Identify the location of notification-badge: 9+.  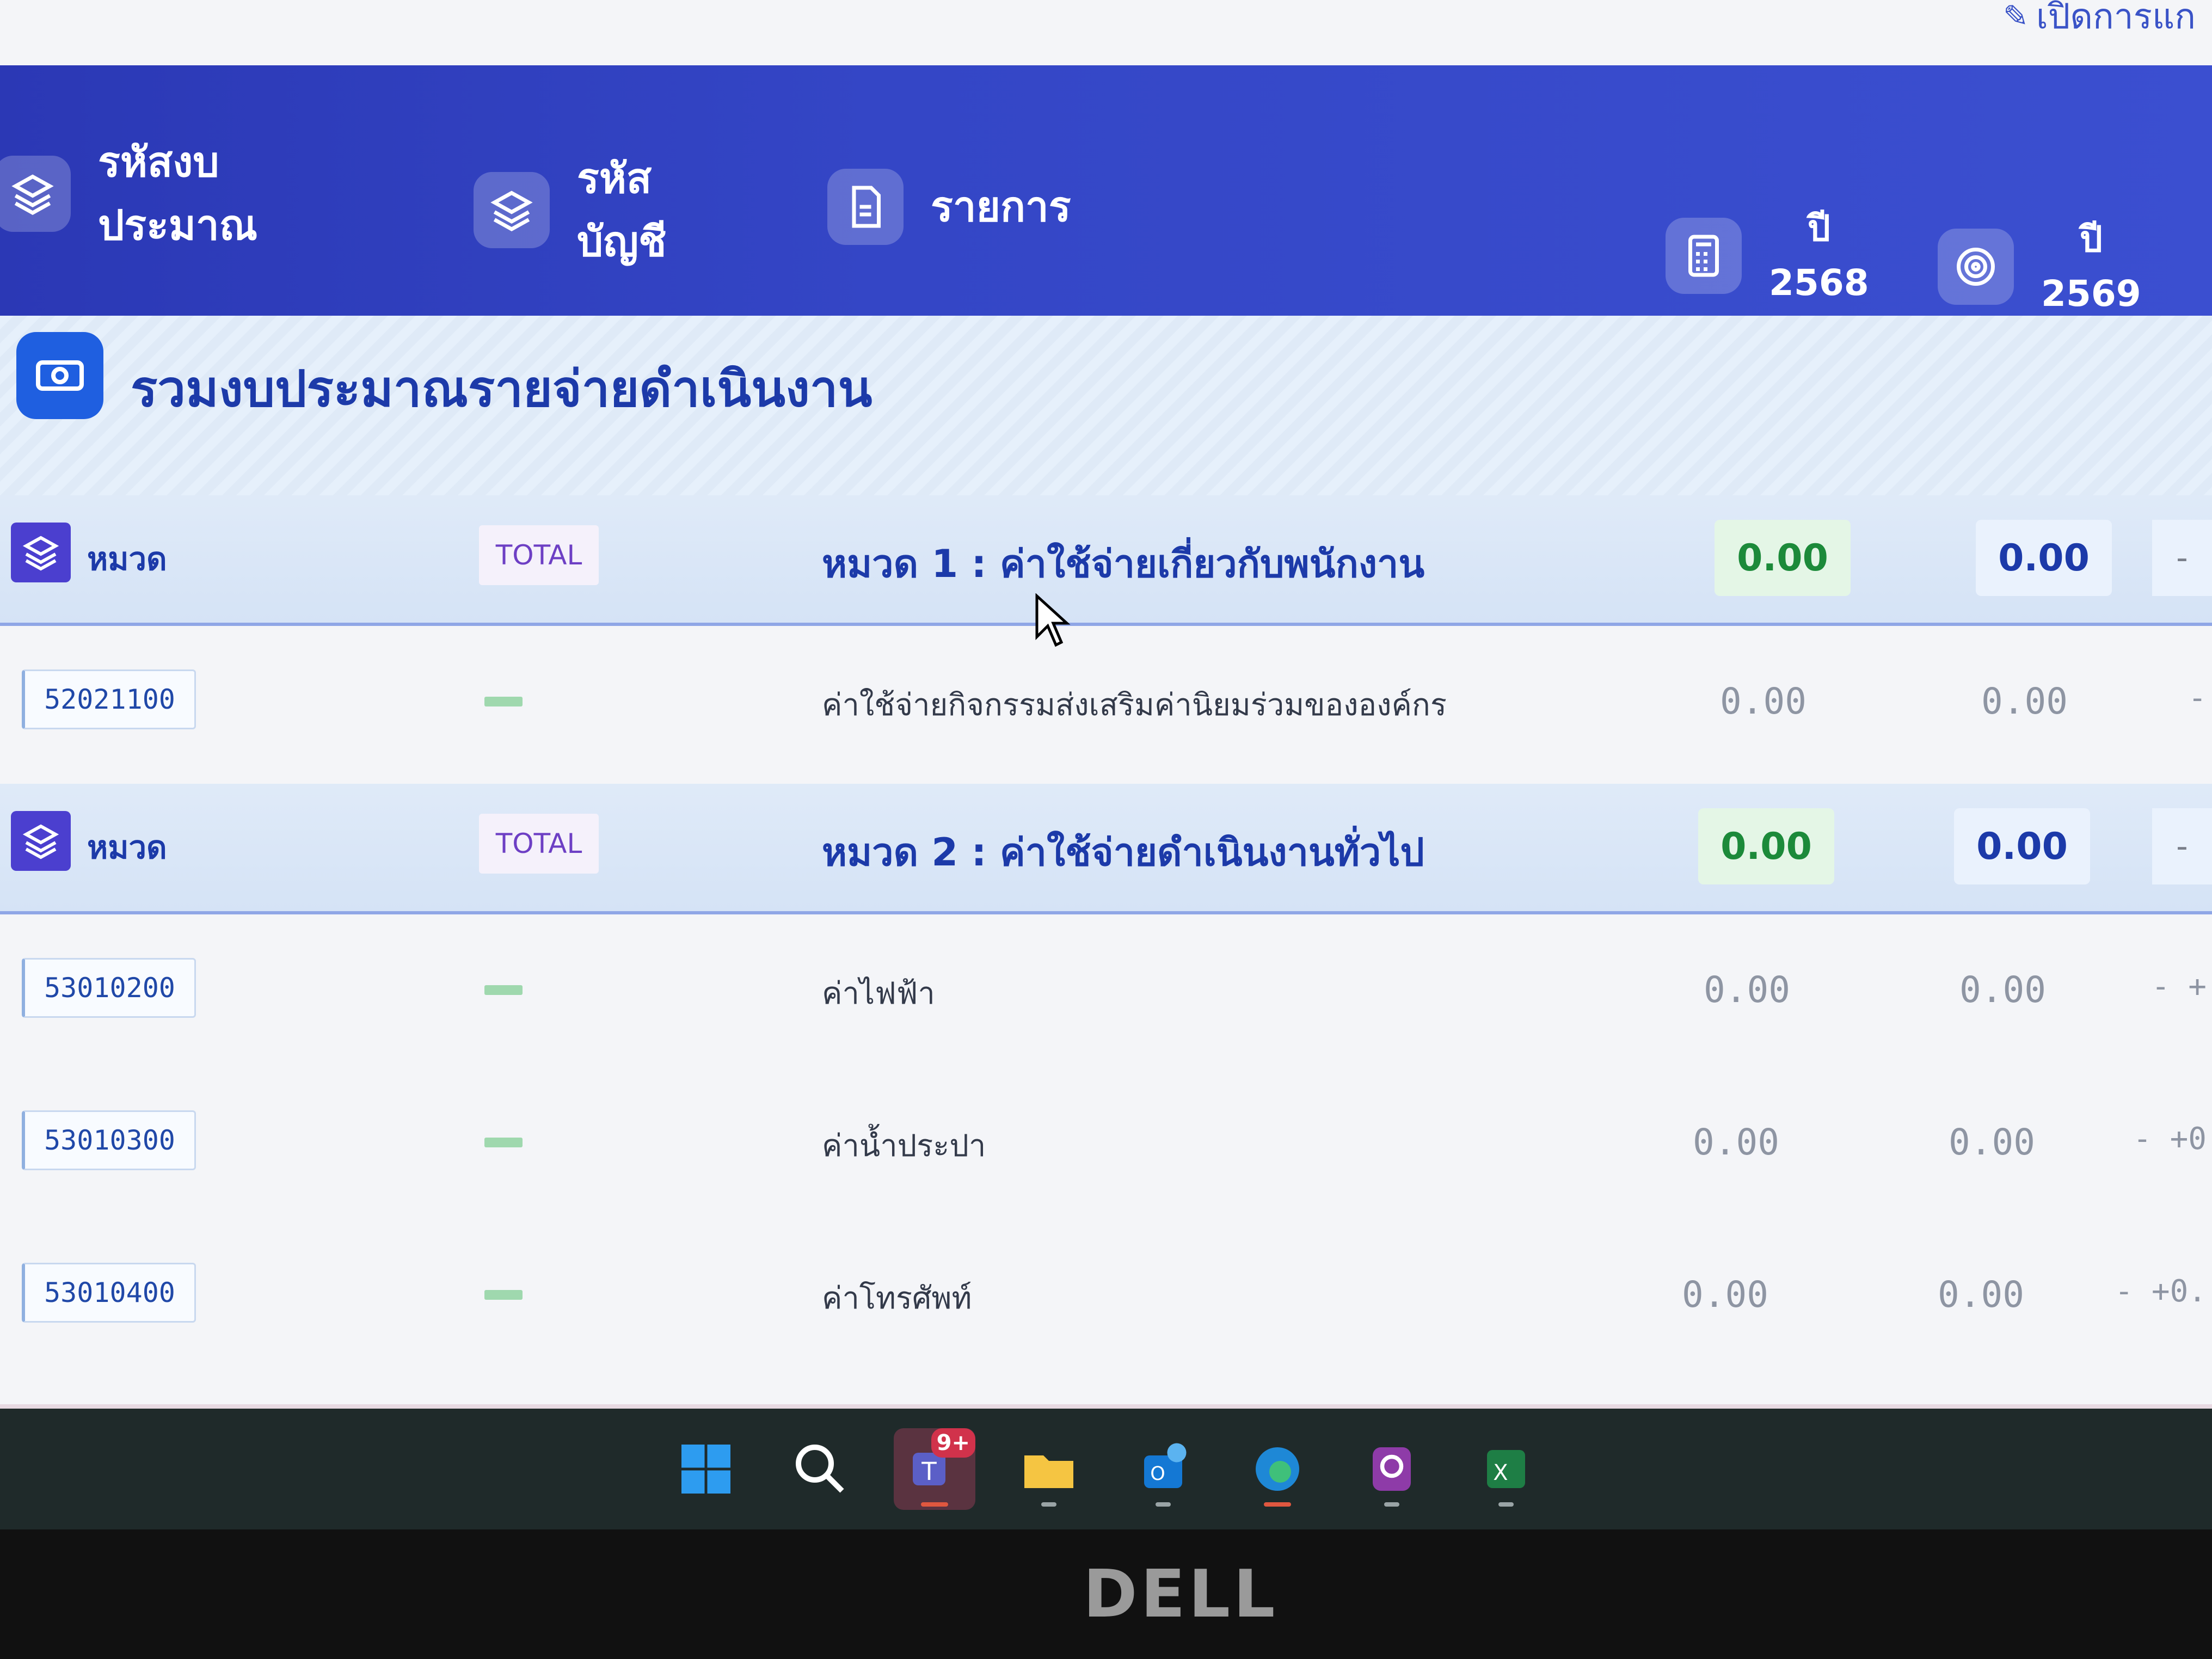
(953, 1443).